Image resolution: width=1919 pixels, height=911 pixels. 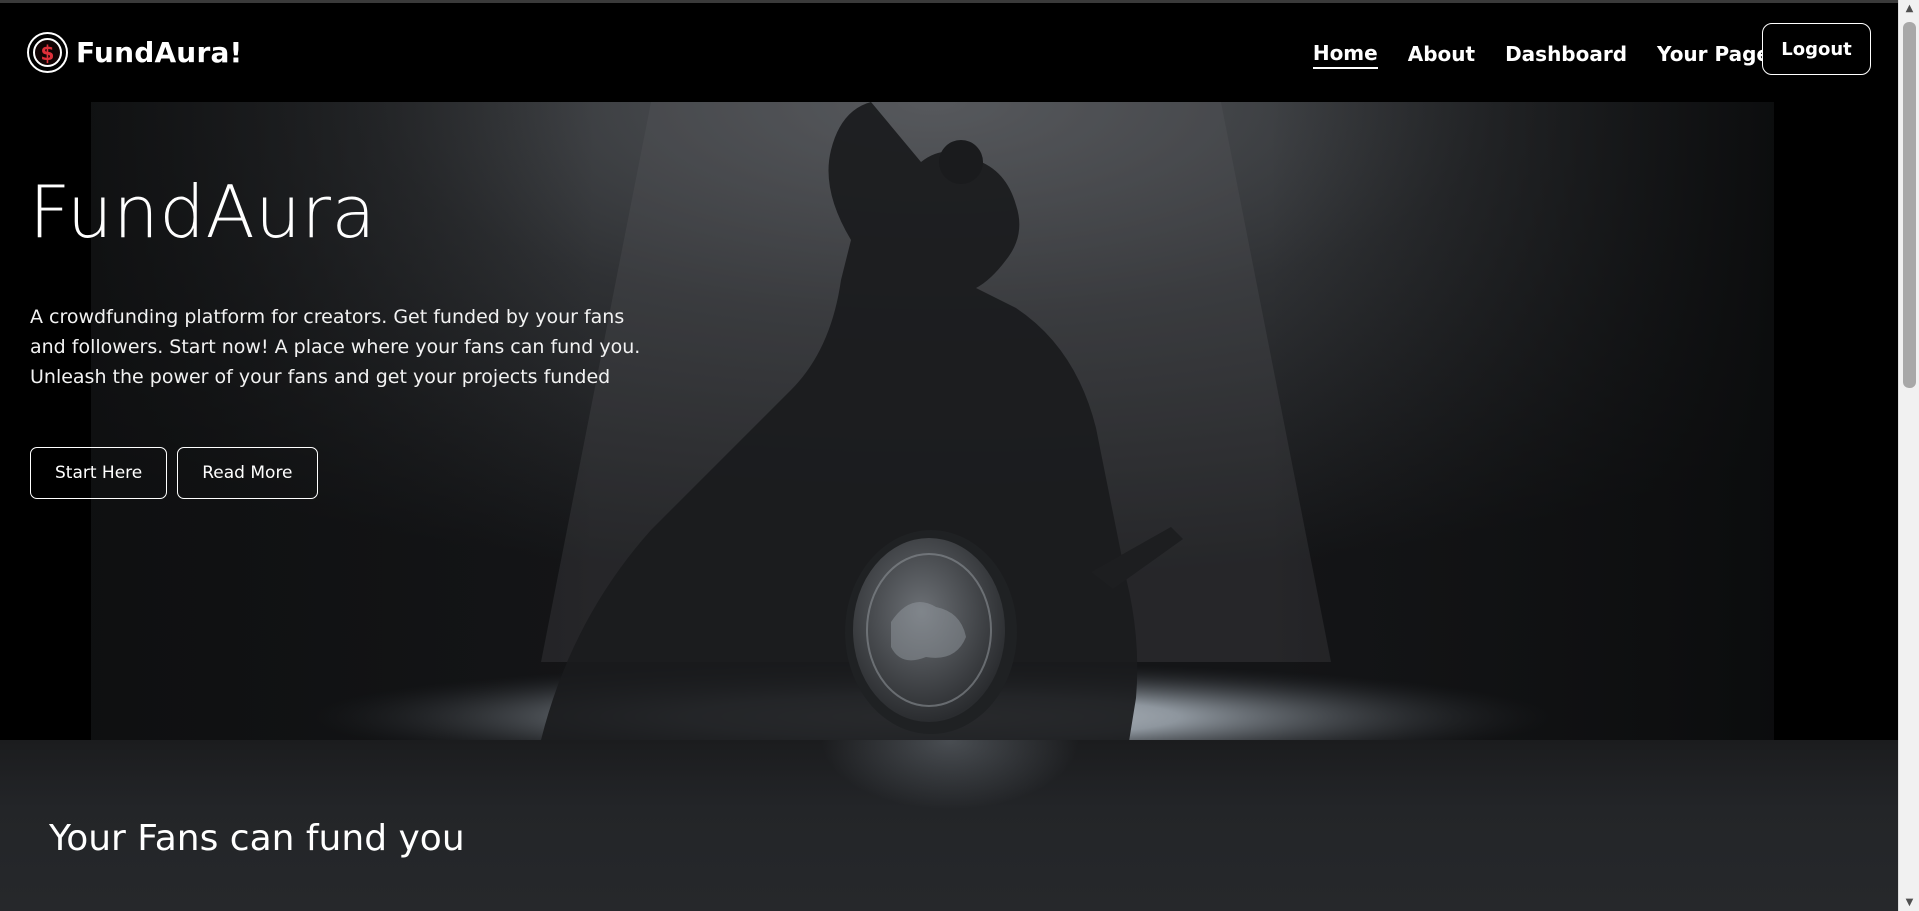 What do you see at coordinates (1909, 902) in the screenshot?
I see `chevron-down-icon: ▼` at bounding box center [1909, 902].